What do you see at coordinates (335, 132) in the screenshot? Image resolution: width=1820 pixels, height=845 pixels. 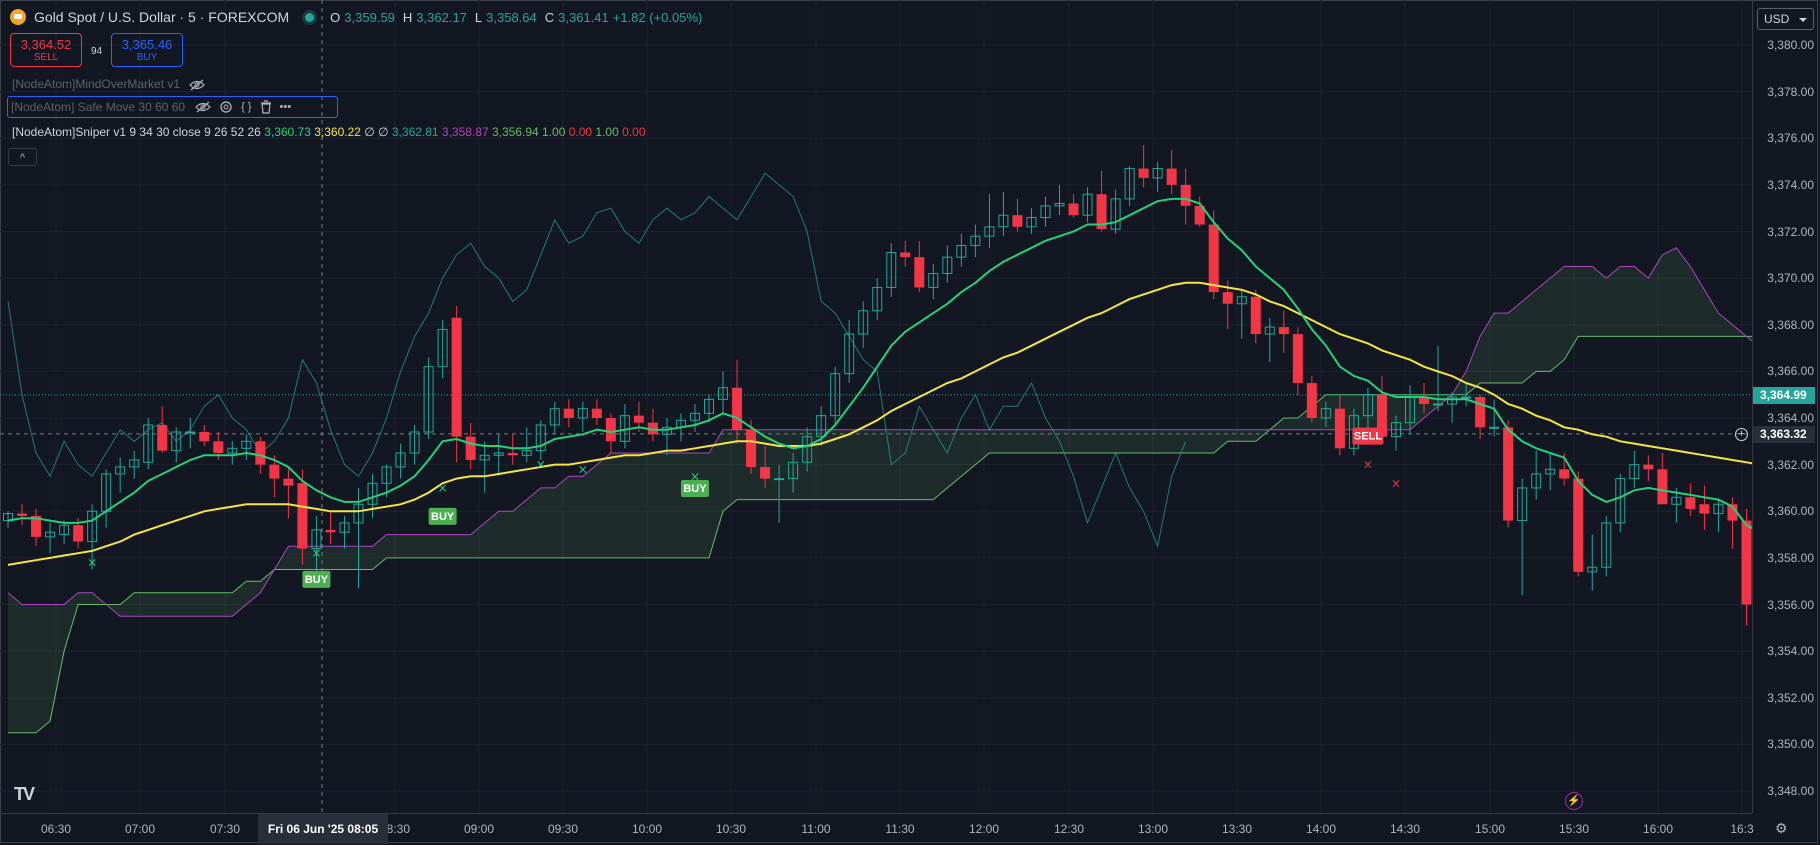 I see `indicator-value: 3,360.22` at bounding box center [335, 132].